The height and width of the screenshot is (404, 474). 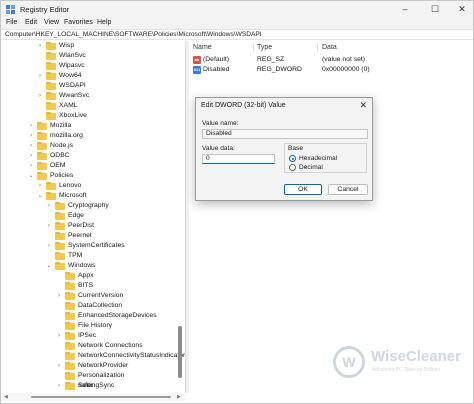 I want to click on tree-item-label: NetworkConnectivityStatusIndicator, so click(x=131, y=355).